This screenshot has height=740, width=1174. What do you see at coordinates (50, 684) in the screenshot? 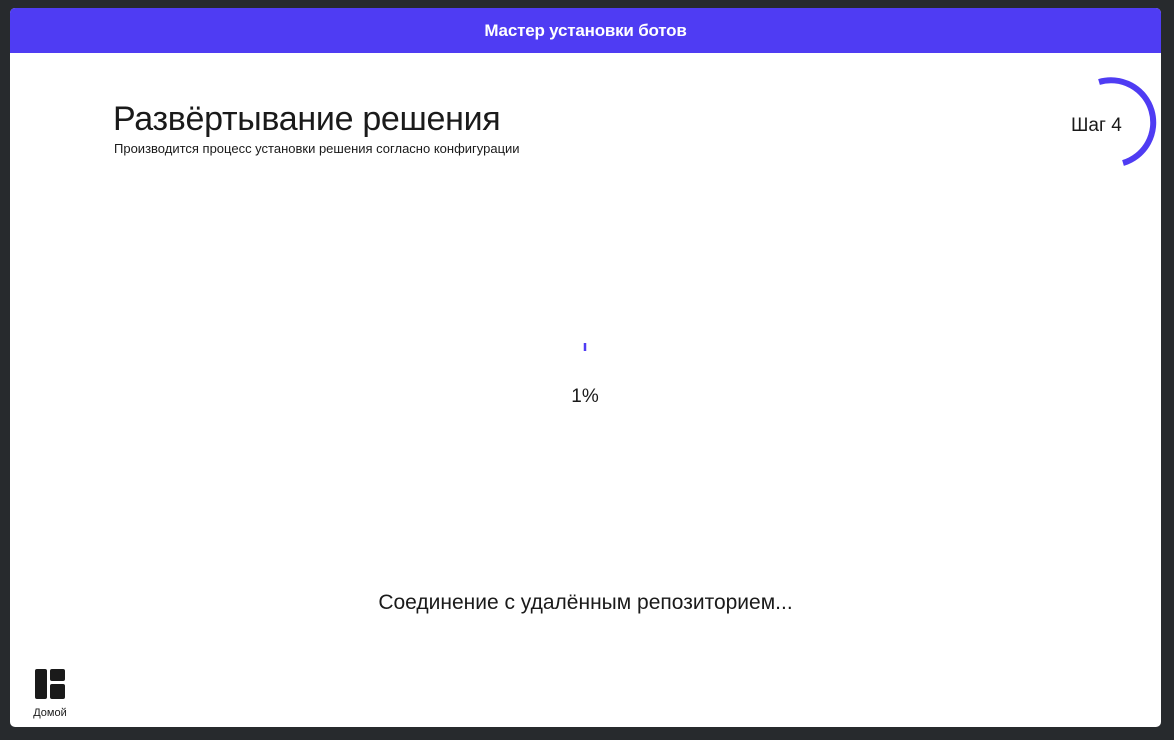
I see `dashboard-icon` at bounding box center [50, 684].